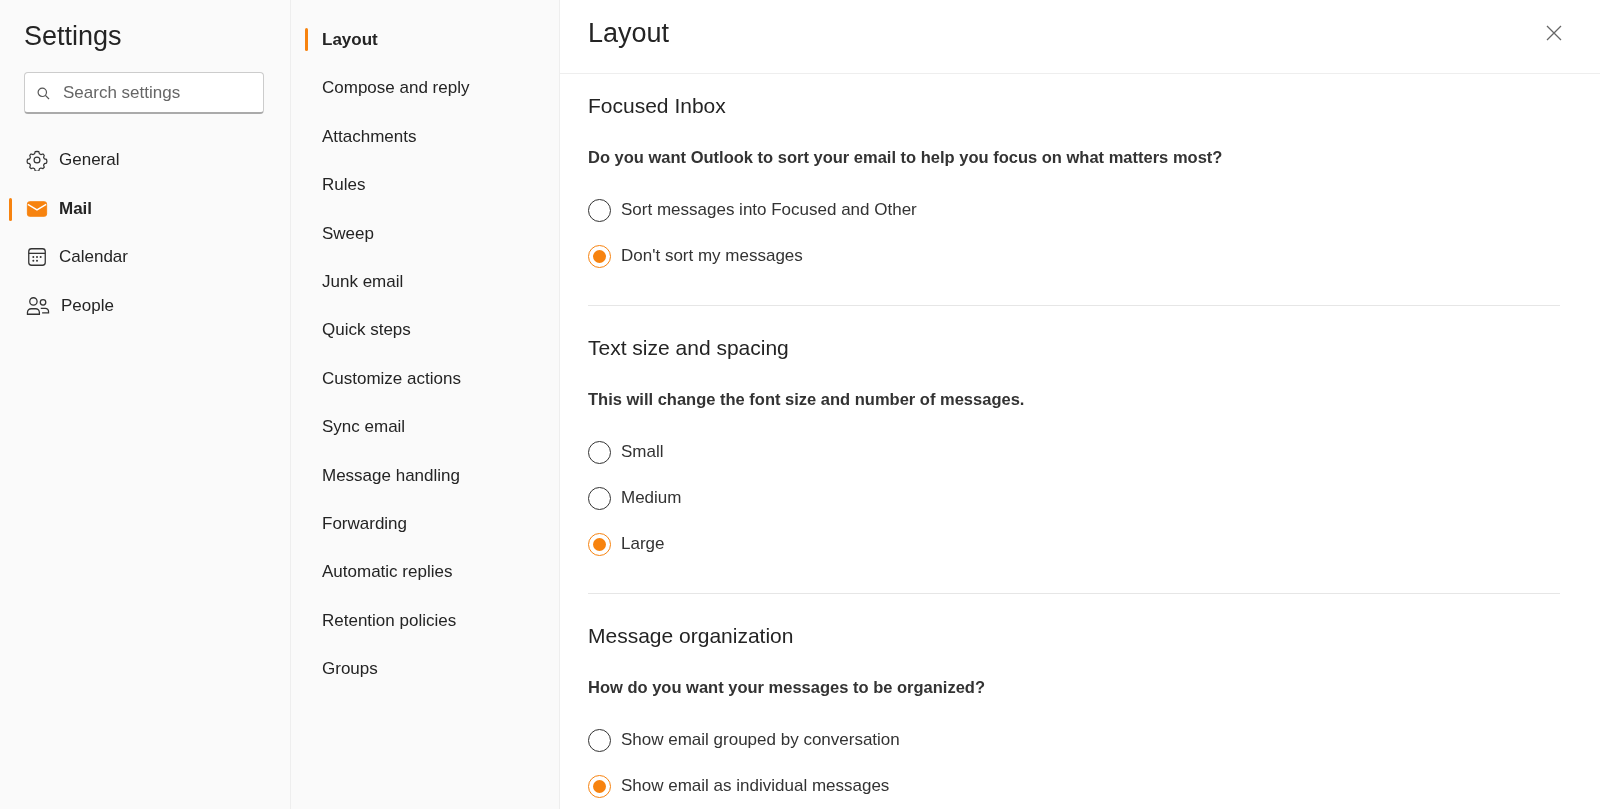 The width and height of the screenshot is (1600, 809). Describe the element at coordinates (425, 580) in the screenshot. I see `subnav-item: Automatic replies` at that location.